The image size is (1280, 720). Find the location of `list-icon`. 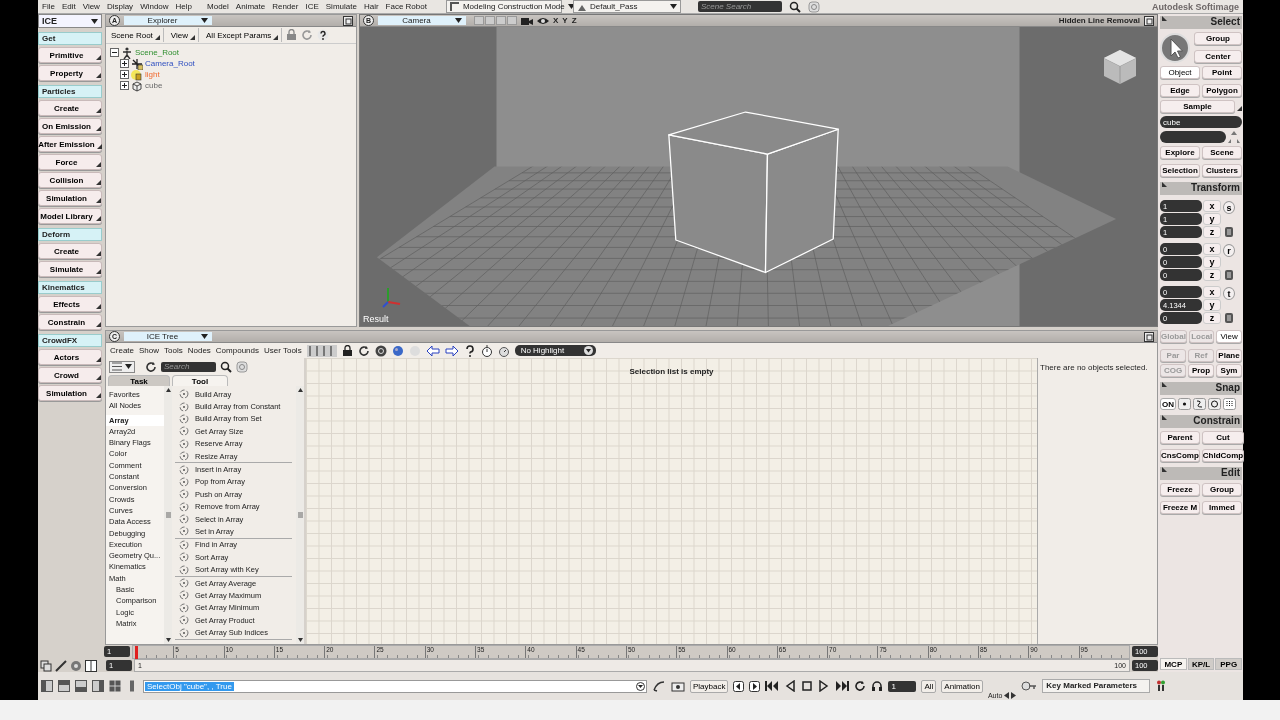

list-icon is located at coordinates (1229, 318).